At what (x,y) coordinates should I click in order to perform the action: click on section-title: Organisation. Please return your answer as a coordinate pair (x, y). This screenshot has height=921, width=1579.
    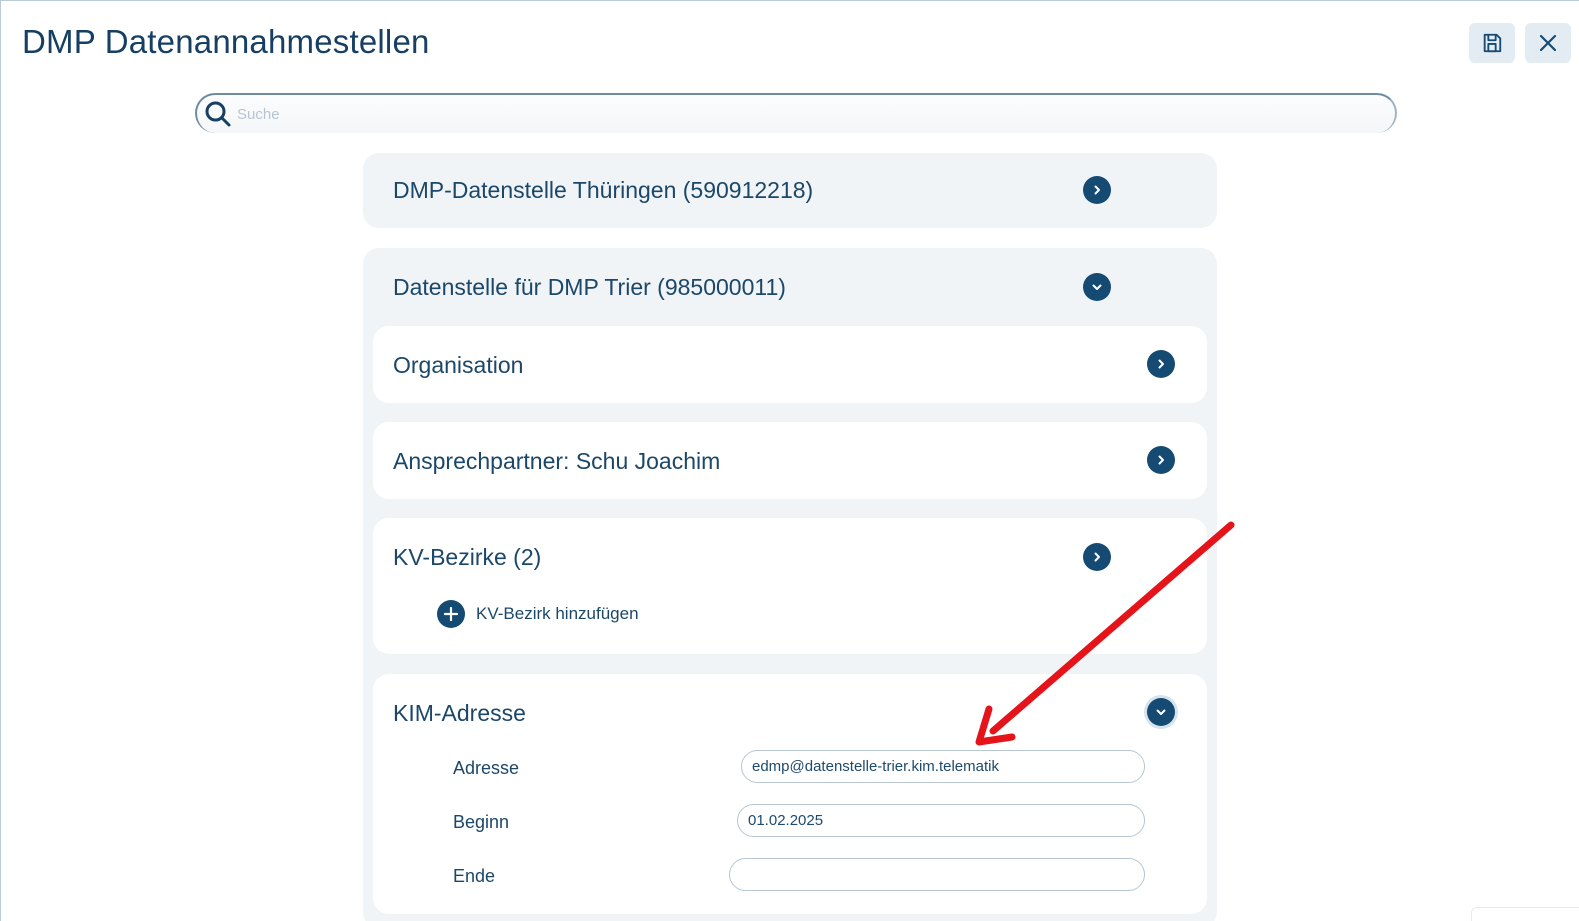
    Looking at the image, I should click on (458, 365).